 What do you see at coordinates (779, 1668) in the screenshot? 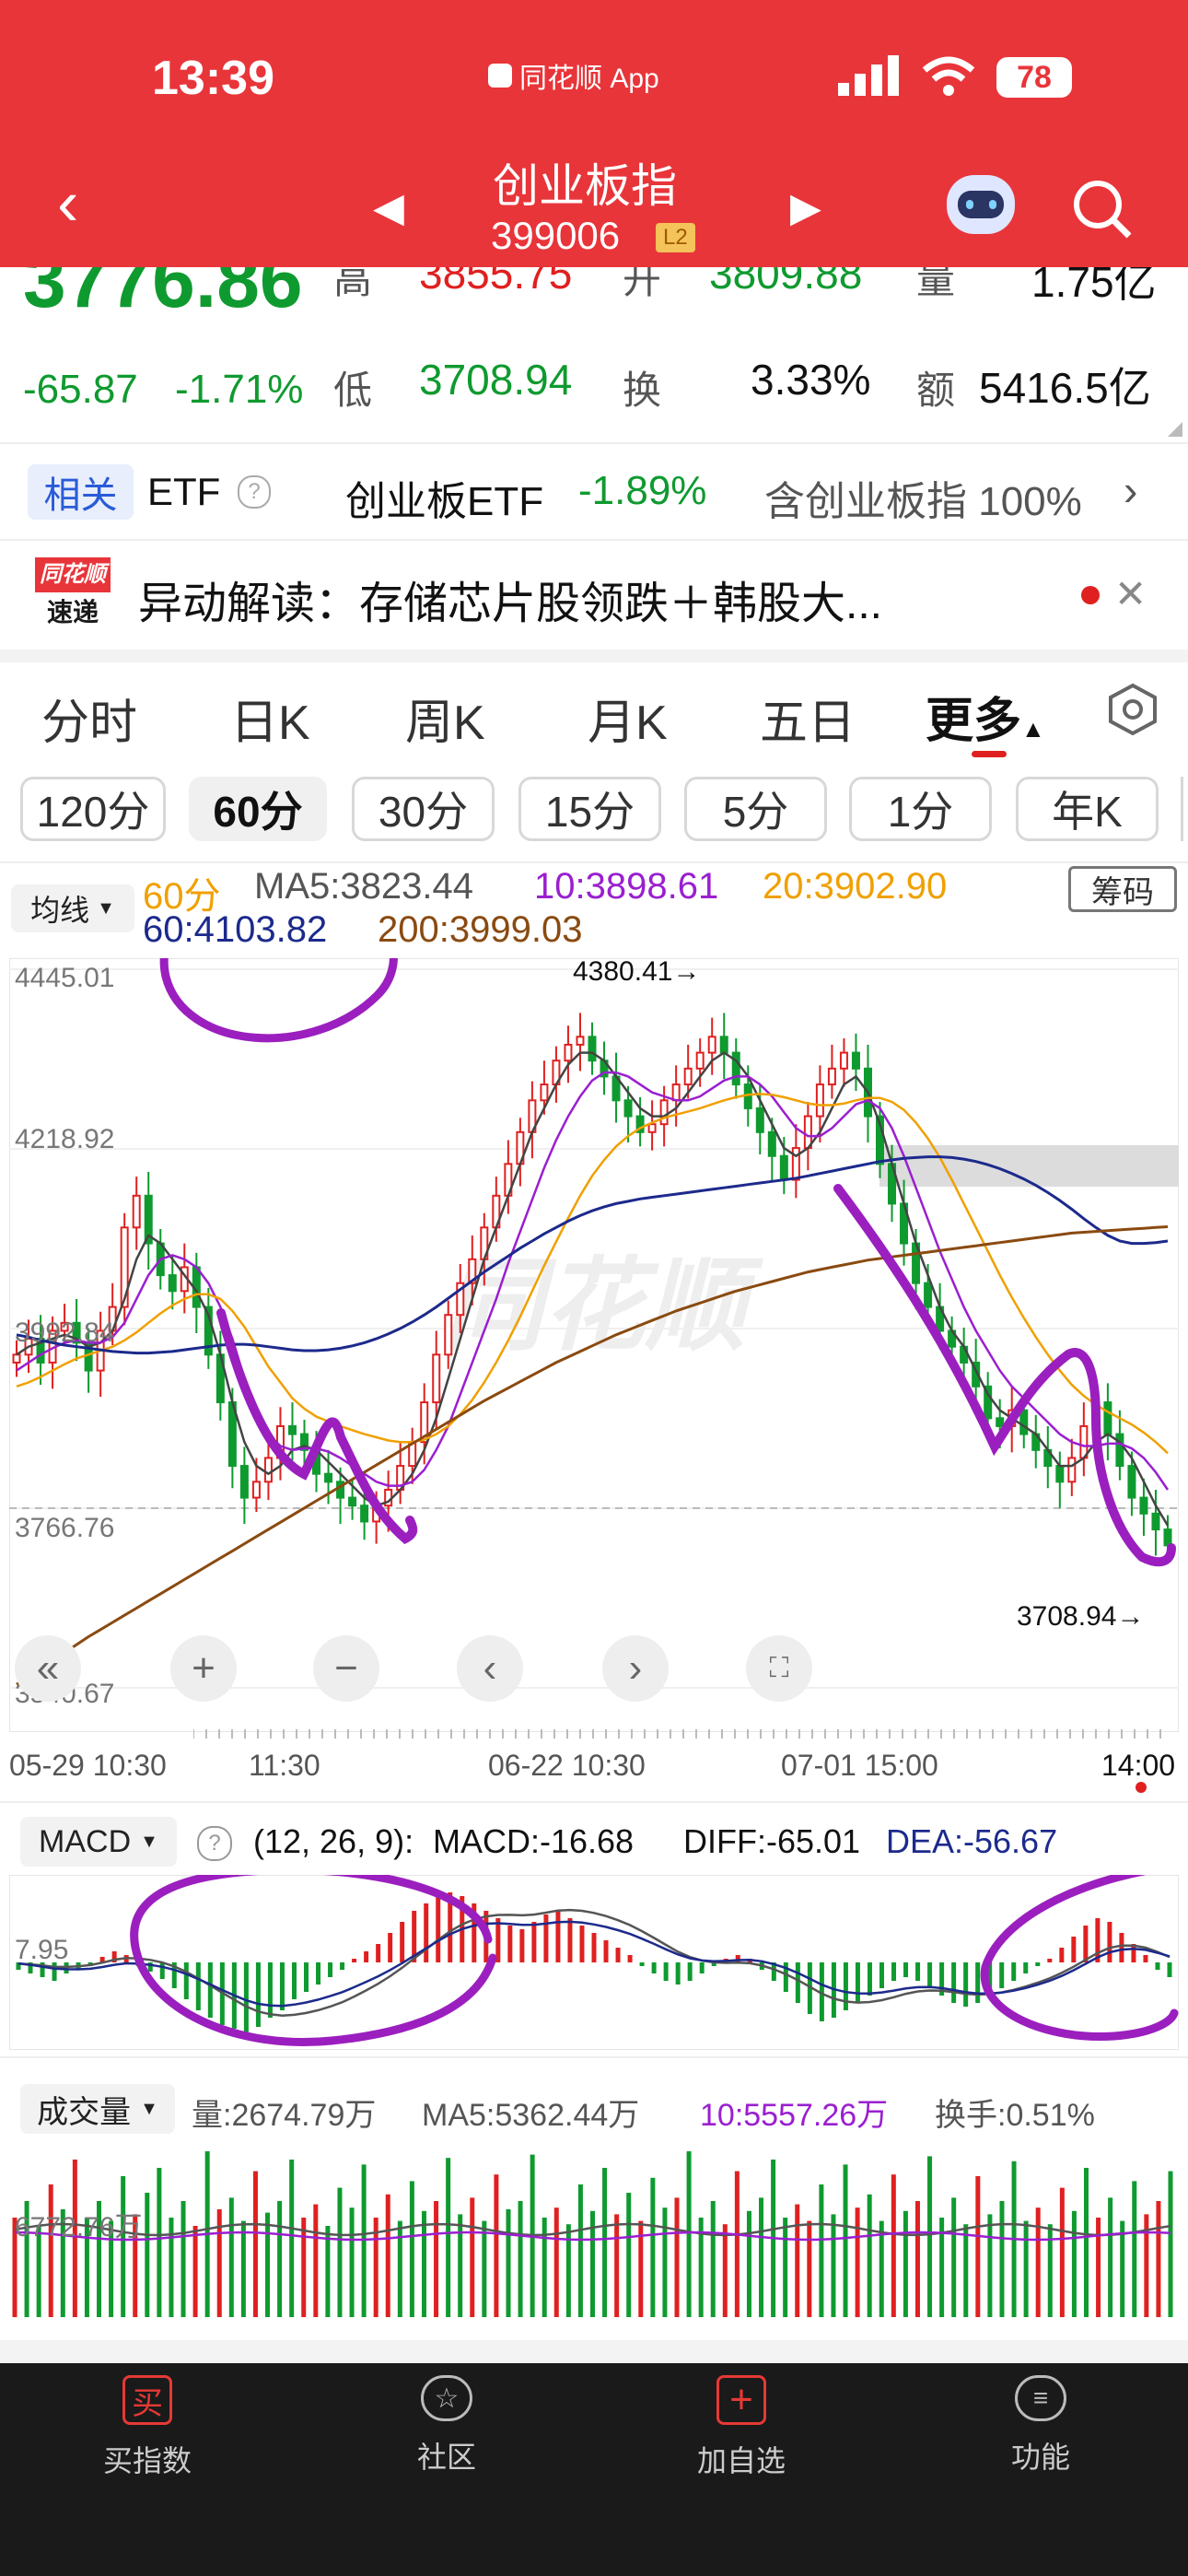
I see `fullscreen-icon: ⛶` at bounding box center [779, 1668].